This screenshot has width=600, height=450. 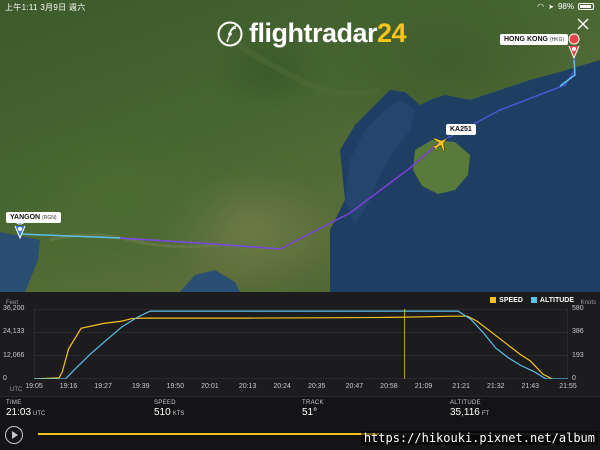 I want to click on stat-speed: SPEED 510 KTS, so click(x=222, y=409).